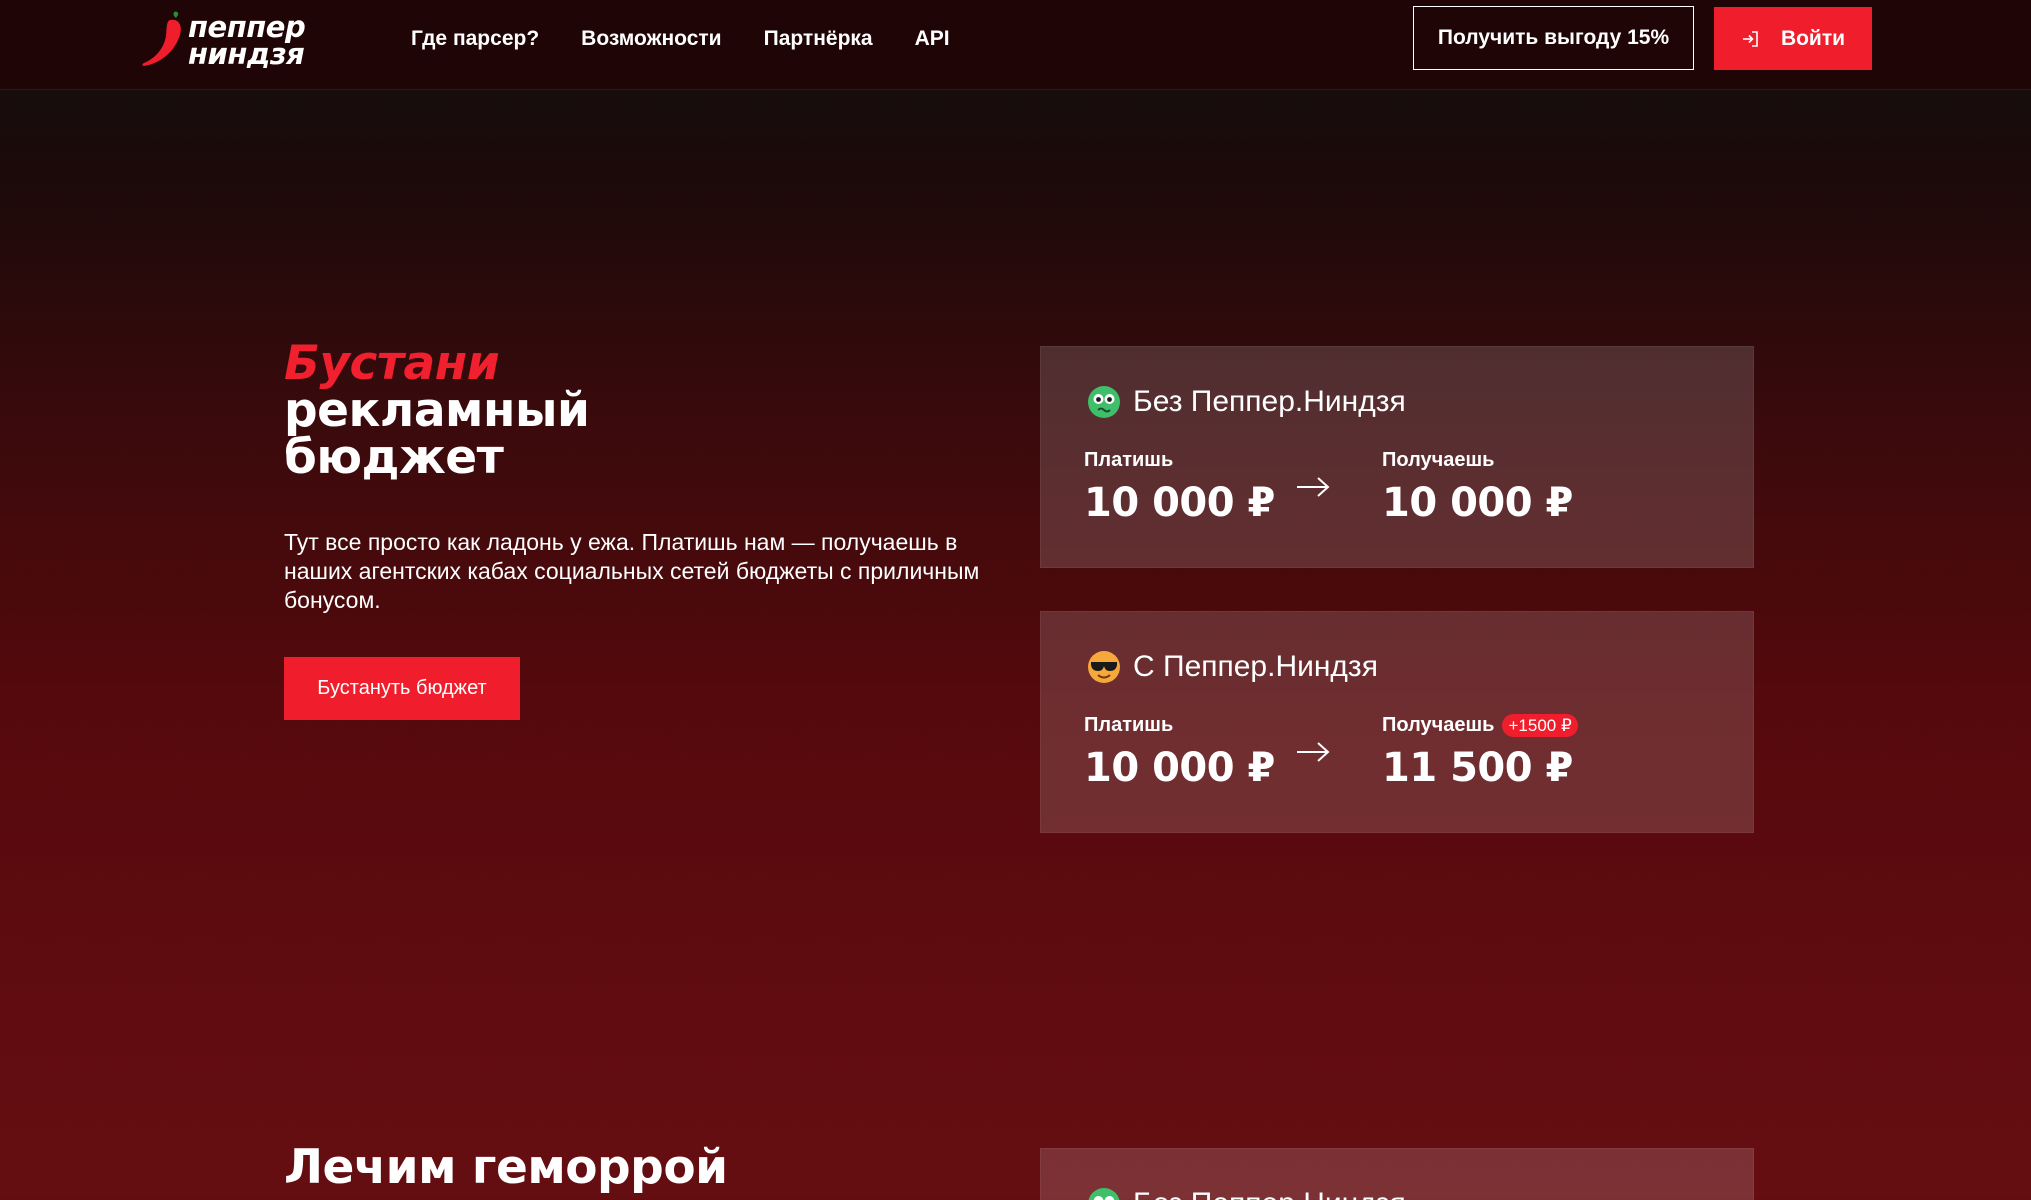 The image size is (2031, 1200). What do you see at coordinates (246, 54) in the screenshot?
I see `logo-line-2: ниндзя` at bounding box center [246, 54].